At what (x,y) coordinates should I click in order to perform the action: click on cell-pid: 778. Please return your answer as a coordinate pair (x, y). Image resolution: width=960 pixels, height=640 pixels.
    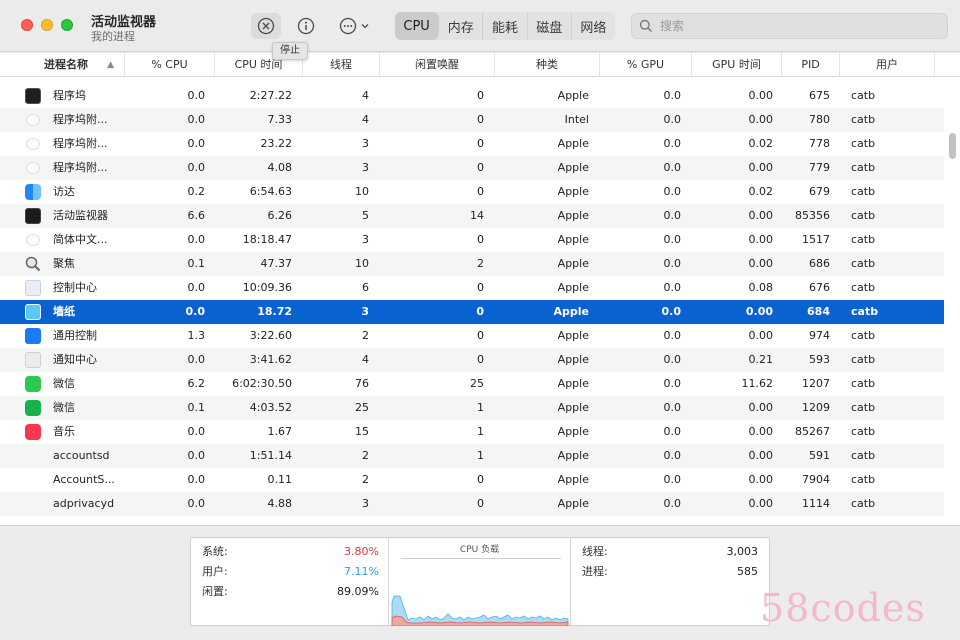
    Looking at the image, I should click on (819, 143).